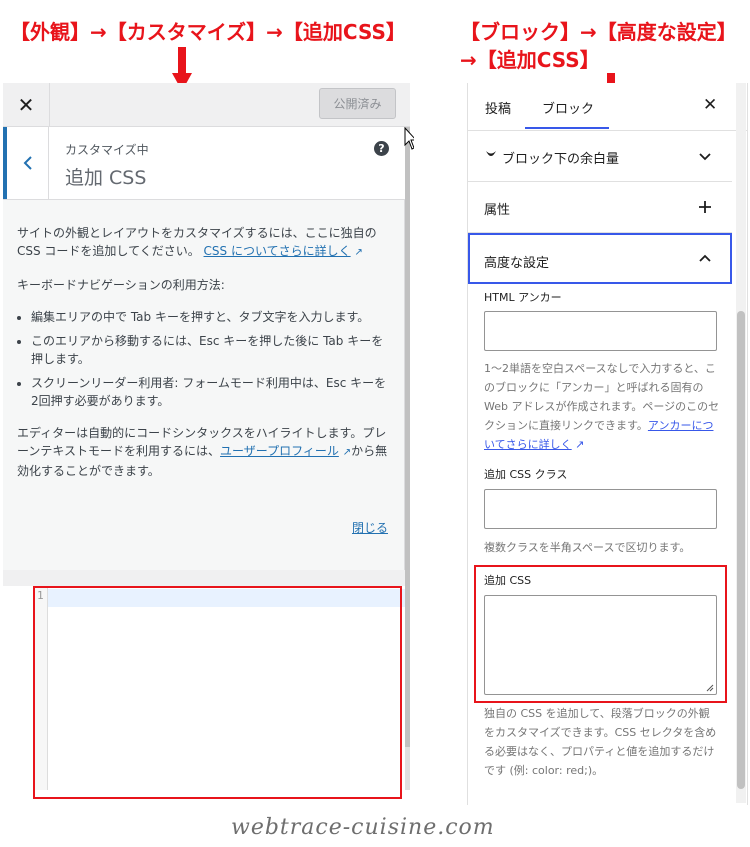 This screenshot has width=750, height=847. I want to click on html-anchor-label: HTML アンカー, so click(523, 297).